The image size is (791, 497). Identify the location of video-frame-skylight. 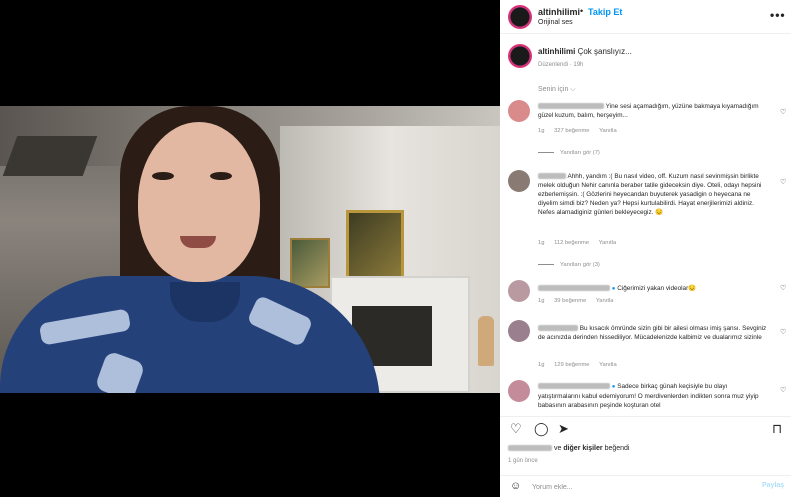
(50, 156).